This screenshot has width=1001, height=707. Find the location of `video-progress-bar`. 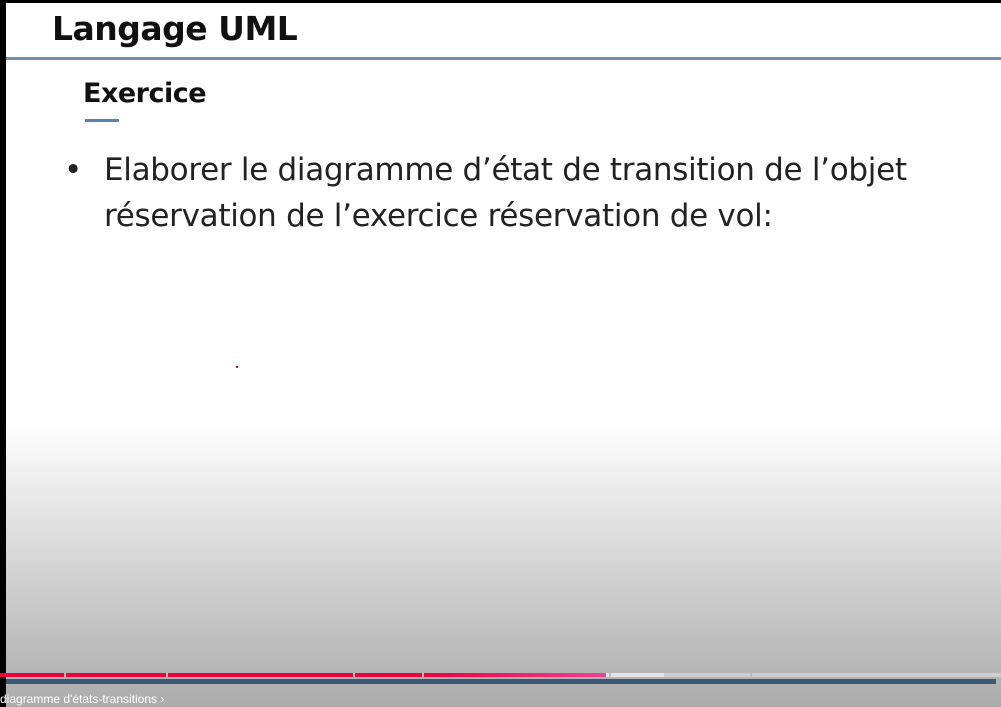

video-progress-bar is located at coordinates (500, 675).